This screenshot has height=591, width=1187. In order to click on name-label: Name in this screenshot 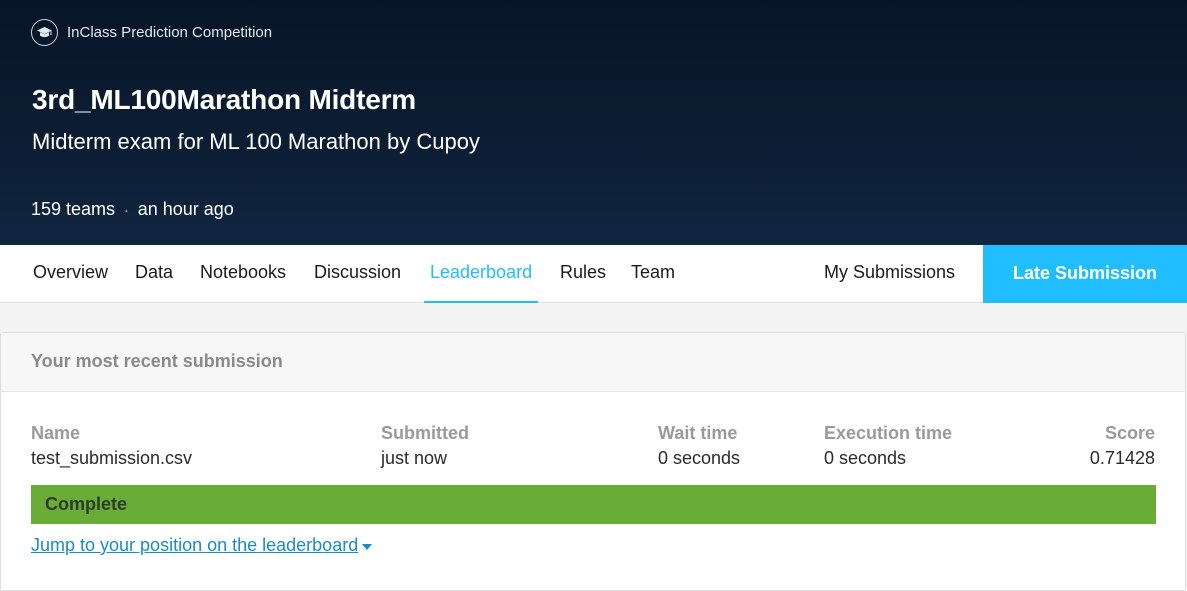, I will do `click(56, 433)`.